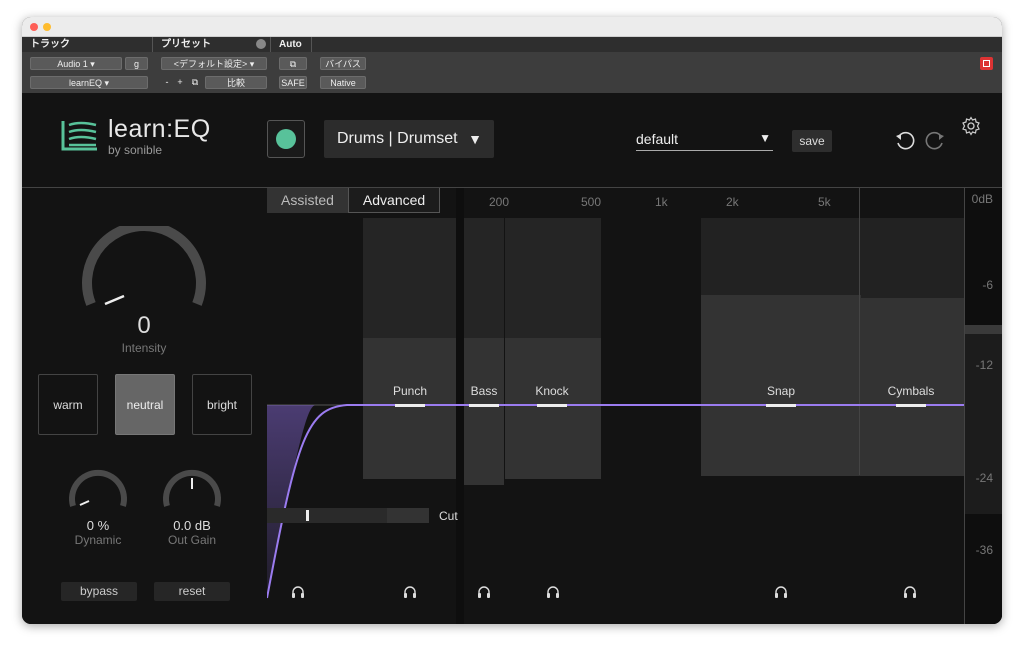  I want to click on band-handle-snap, so click(781, 405).